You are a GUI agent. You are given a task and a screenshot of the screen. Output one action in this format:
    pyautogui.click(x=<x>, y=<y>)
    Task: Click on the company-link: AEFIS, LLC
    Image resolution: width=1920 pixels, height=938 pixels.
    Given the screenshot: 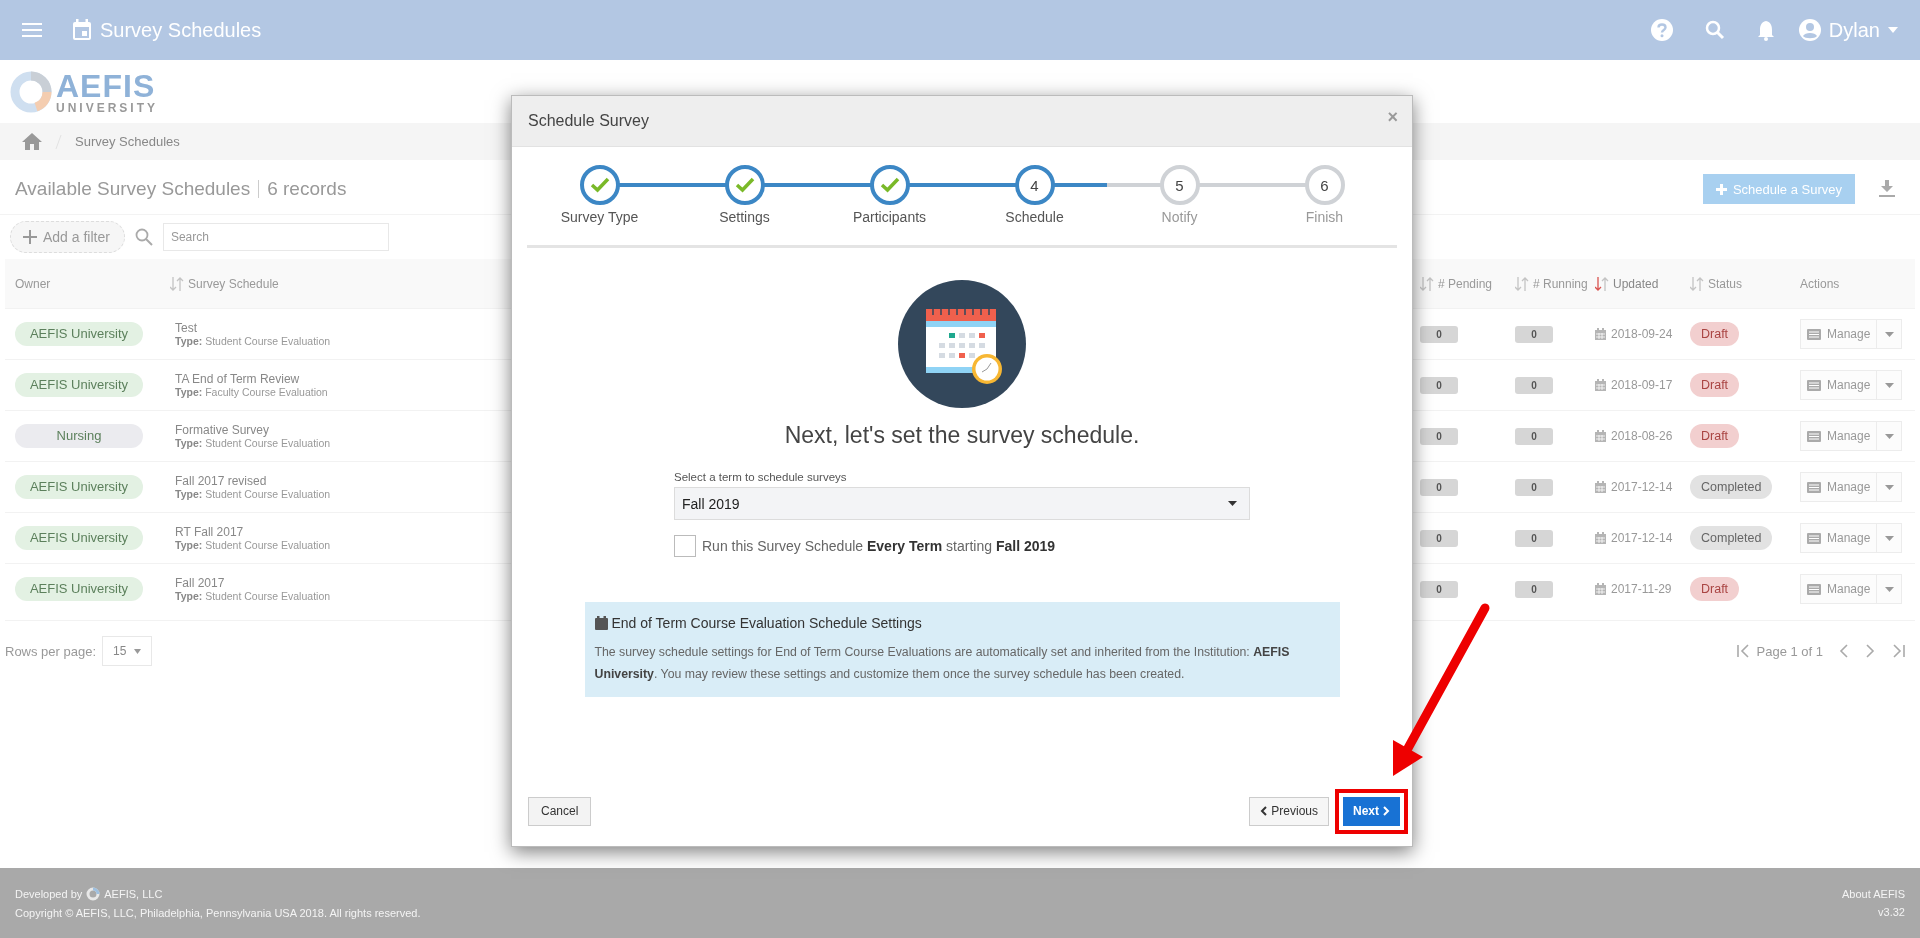 What is the action you would take?
    pyautogui.click(x=133, y=894)
    